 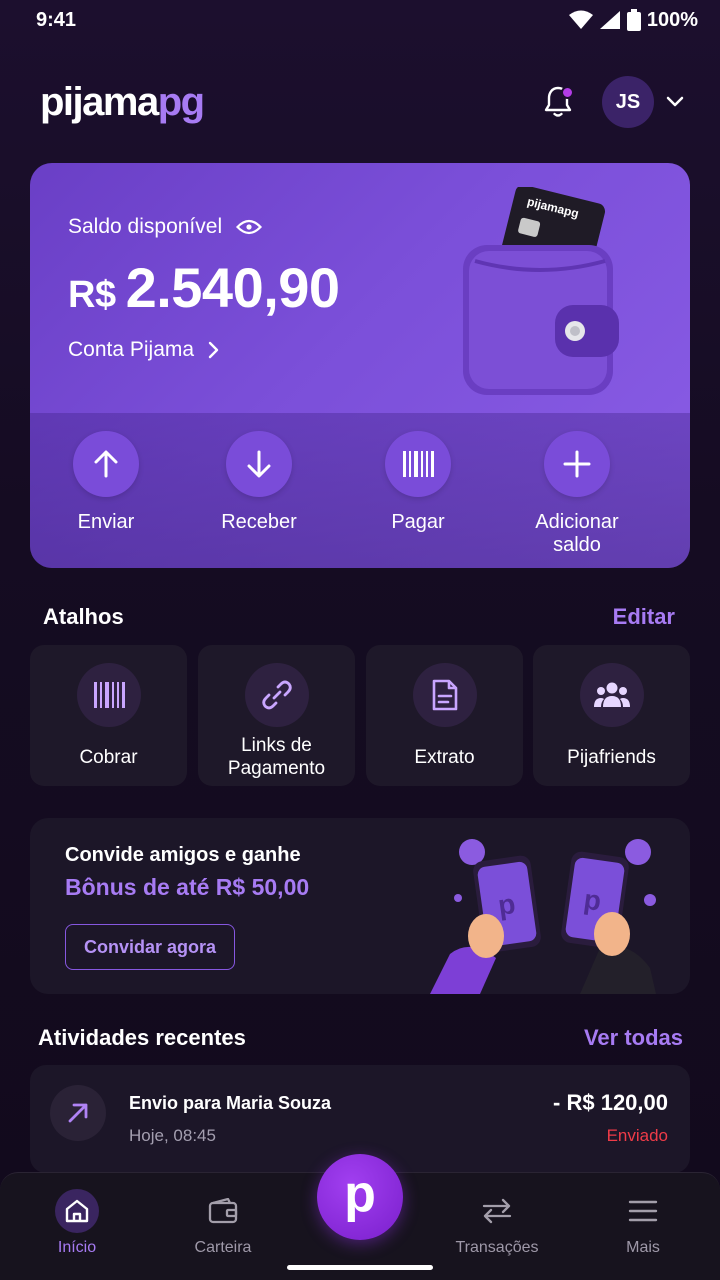 I want to click on link-icon, so click(x=276, y=695).